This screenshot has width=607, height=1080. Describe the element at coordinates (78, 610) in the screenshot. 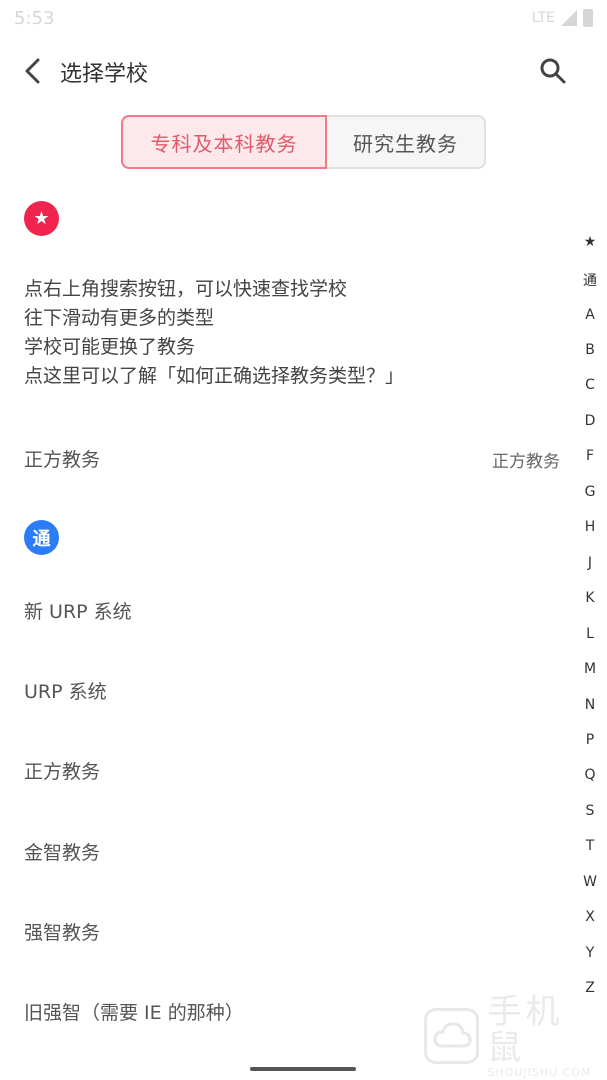

I see `list-item: 新 URP 系统` at that location.